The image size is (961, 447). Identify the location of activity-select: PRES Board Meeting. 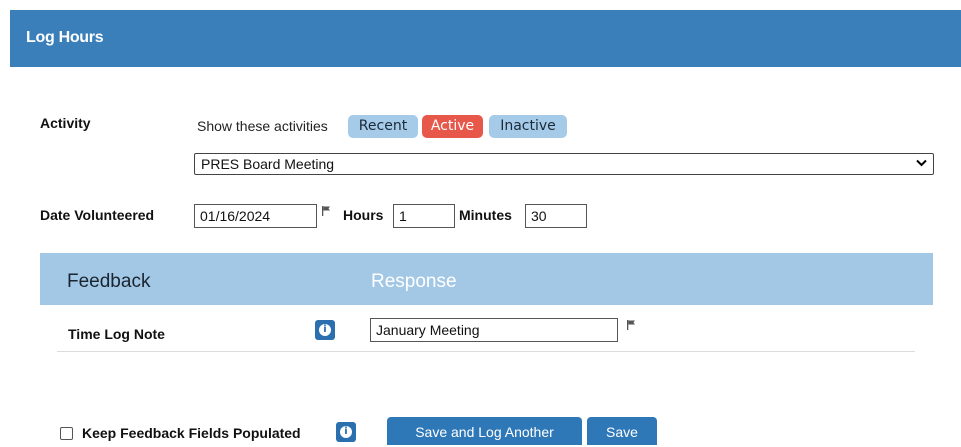
(564, 164).